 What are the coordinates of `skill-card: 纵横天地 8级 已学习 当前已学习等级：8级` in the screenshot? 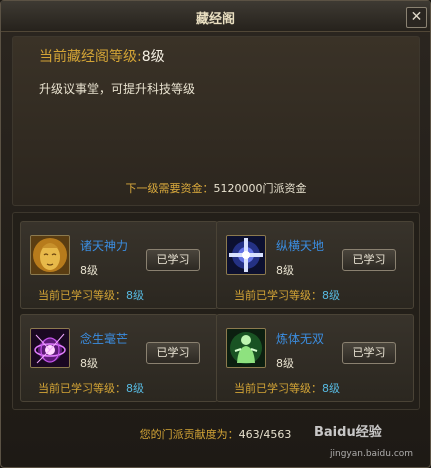 It's located at (315, 265).